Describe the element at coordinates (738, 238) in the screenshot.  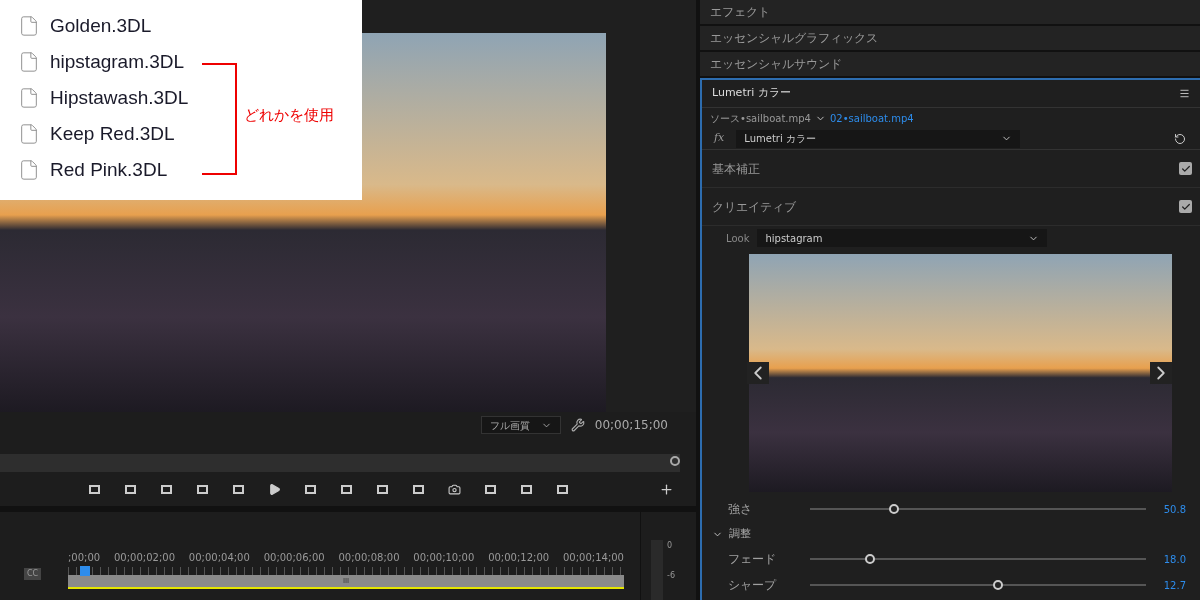
I see `look-label: Look` at that location.